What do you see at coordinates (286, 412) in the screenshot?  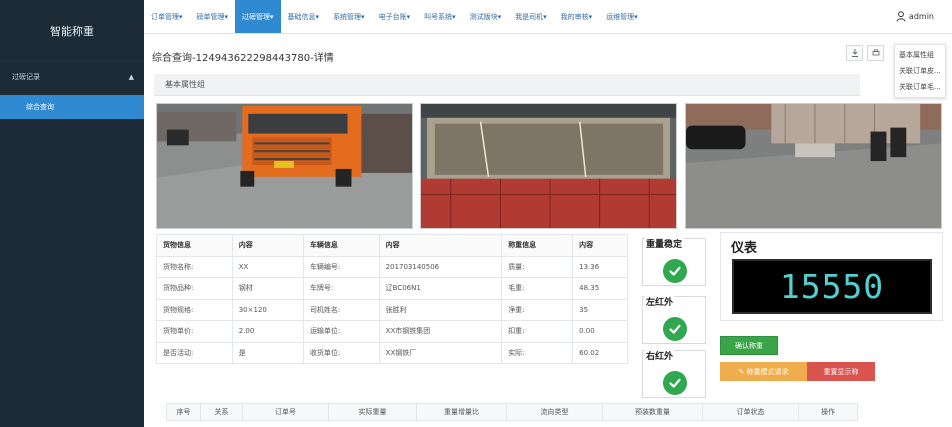 I see `column-header: 订单号` at bounding box center [286, 412].